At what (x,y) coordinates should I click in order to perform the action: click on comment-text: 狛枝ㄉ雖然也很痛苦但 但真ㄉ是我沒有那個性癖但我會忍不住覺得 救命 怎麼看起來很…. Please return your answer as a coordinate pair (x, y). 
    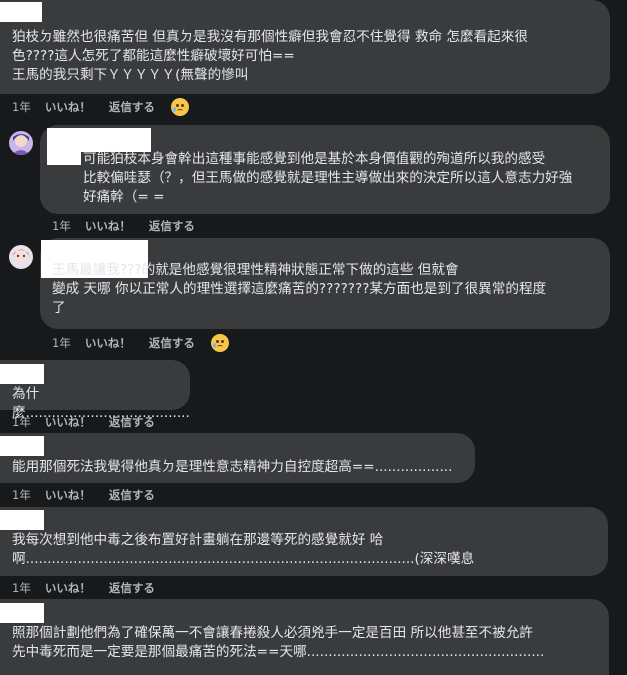
    Looking at the image, I should click on (270, 56).